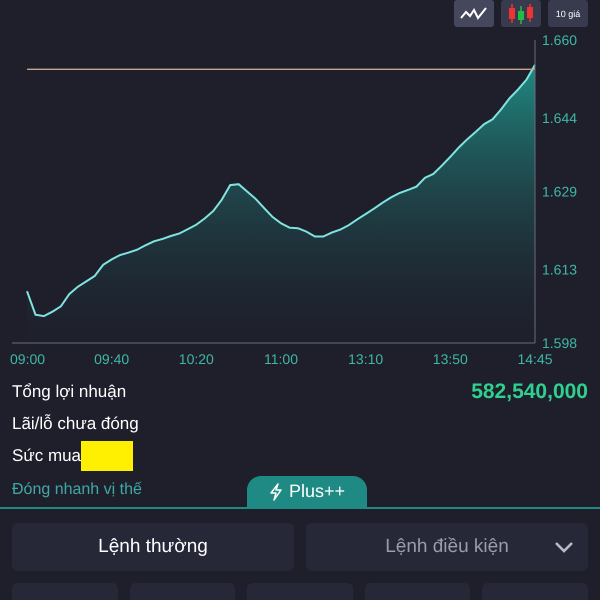  What do you see at coordinates (153, 547) in the screenshot?
I see `order-tab: Lệnh thường` at bounding box center [153, 547].